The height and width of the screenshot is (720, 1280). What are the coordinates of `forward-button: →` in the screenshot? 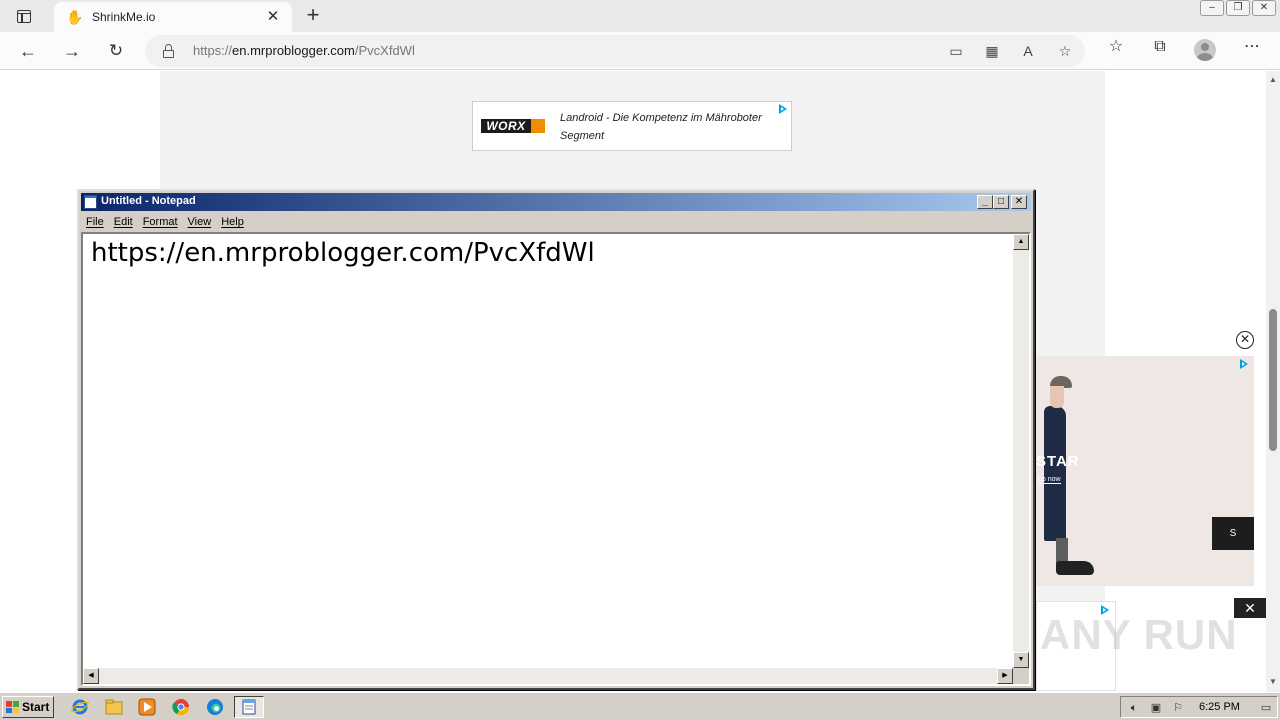 It's located at (72, 51).